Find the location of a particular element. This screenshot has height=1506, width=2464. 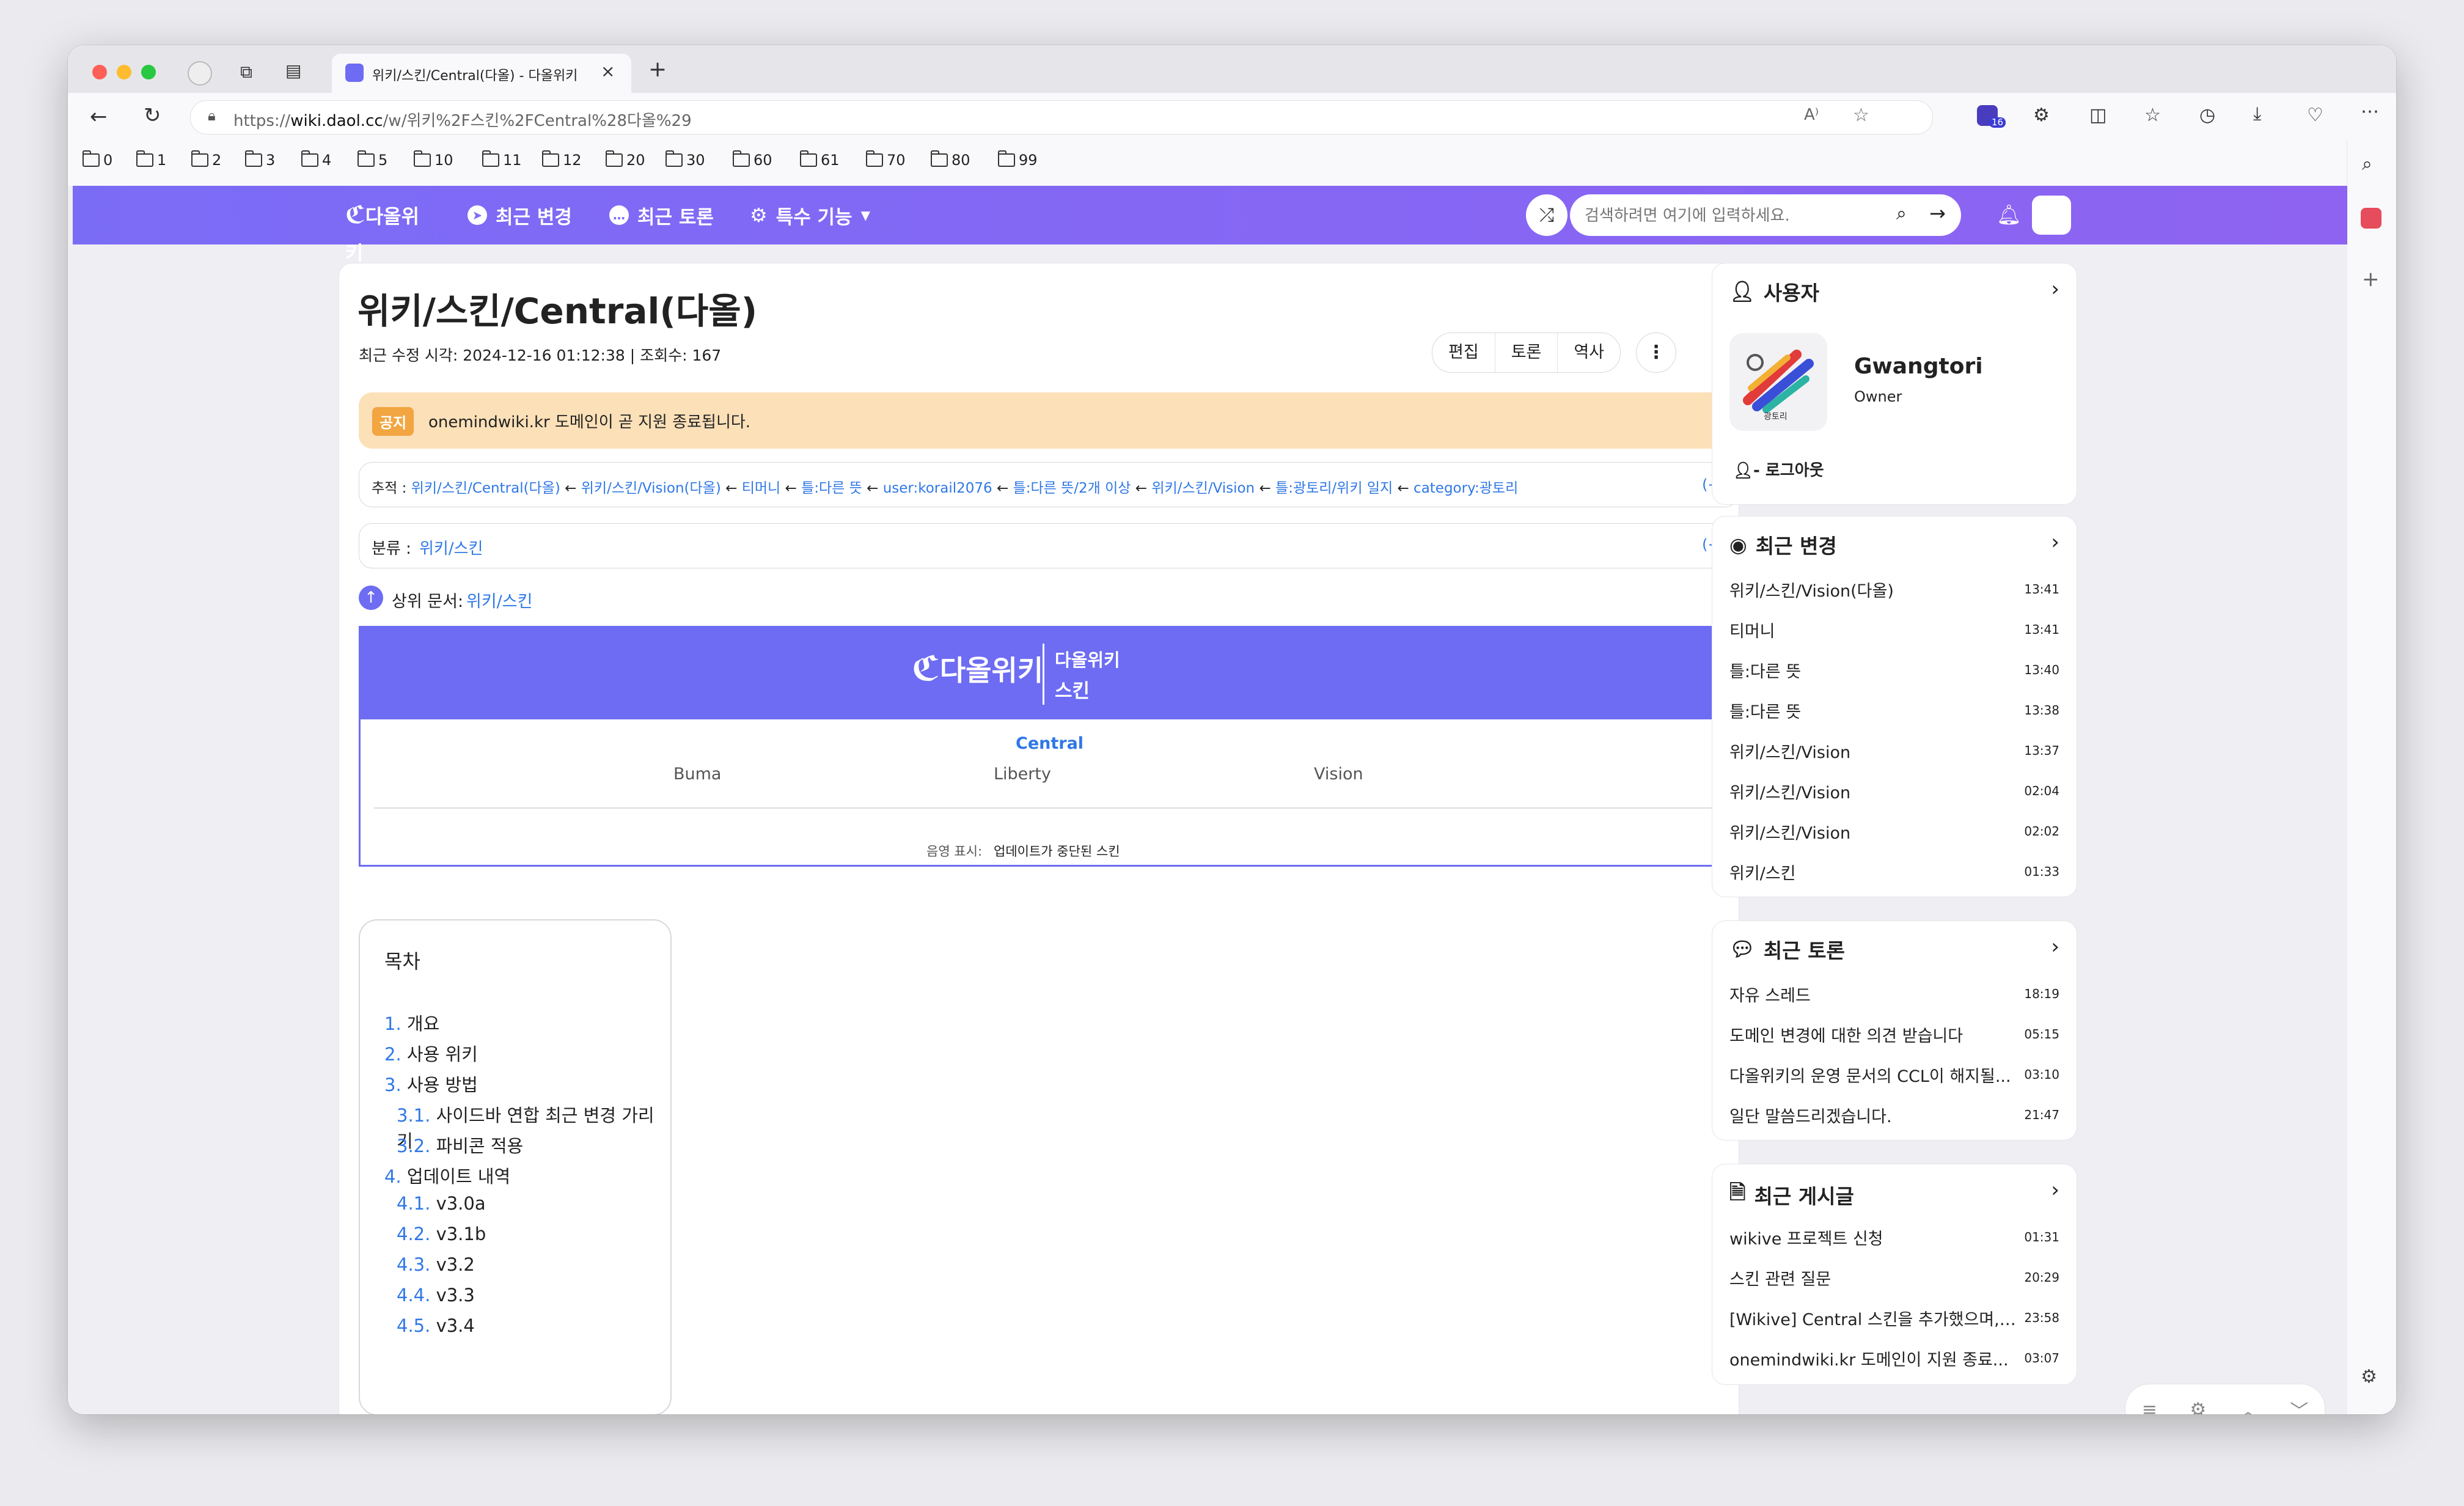

toc-item: 4.1. v3.0a is located at coordinates (442, 1203).